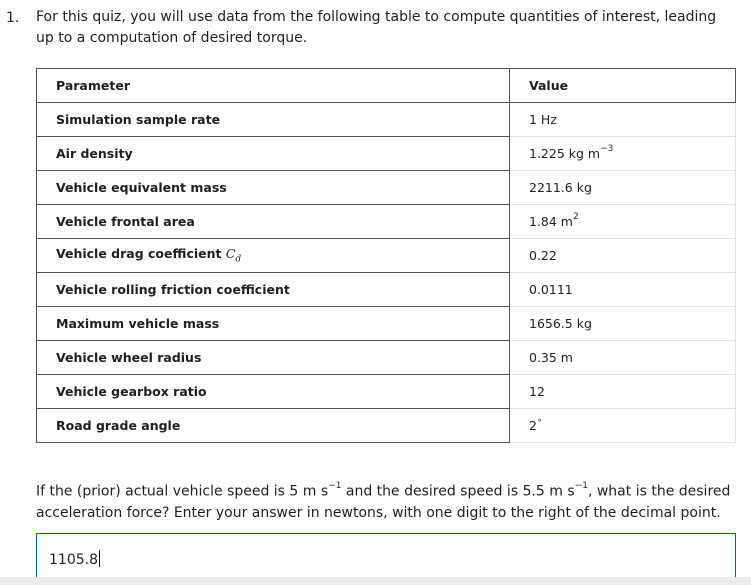 This screenshot has width=751, height=585. What do you see at coordinates (273, 119) in the screenshot?
I see `param-name: Simulation sample rate` at bounding box center [273, 119].